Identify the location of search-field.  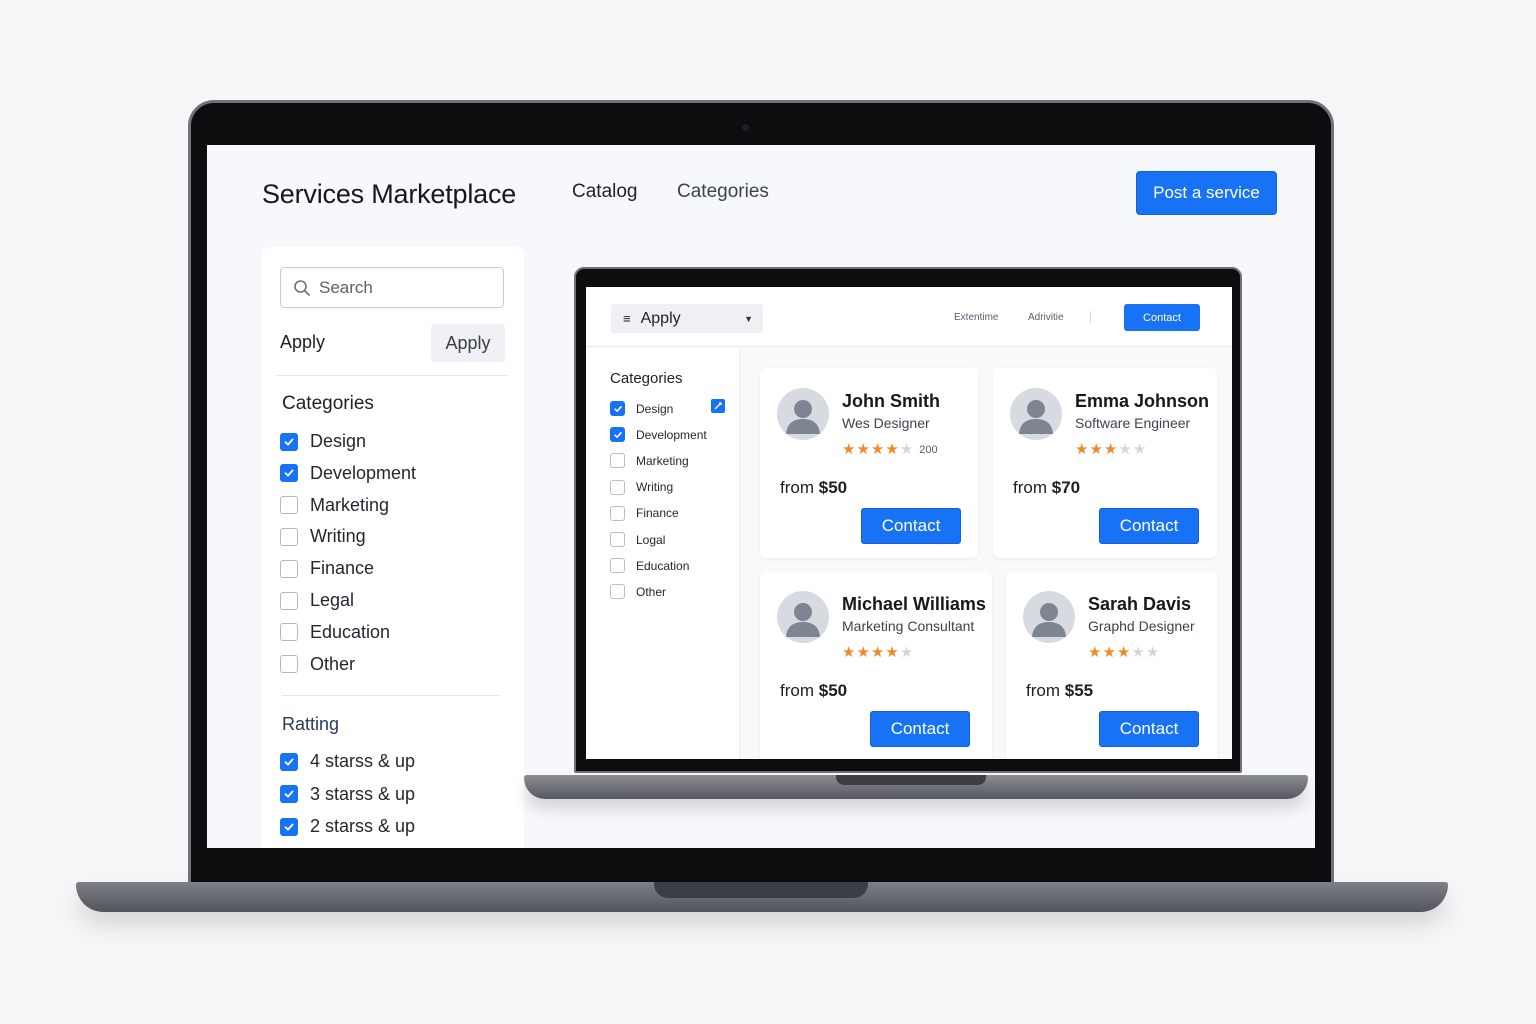
(392, 287).